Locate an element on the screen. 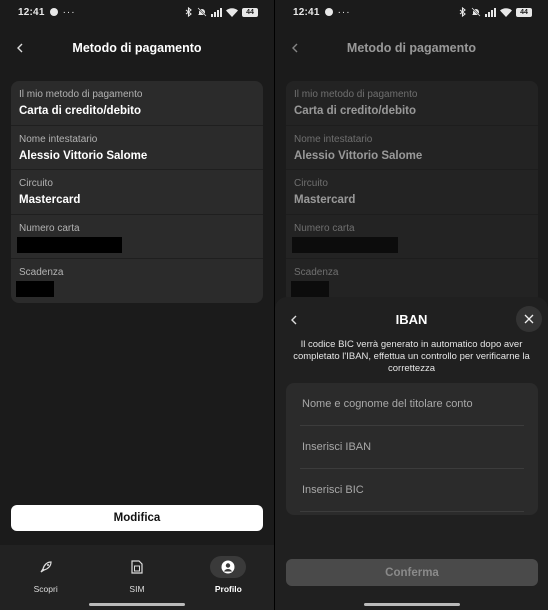 Image resolution: width=548 pixels, height=610 pixels. holder-name-input is located at coordinates (413, 404).